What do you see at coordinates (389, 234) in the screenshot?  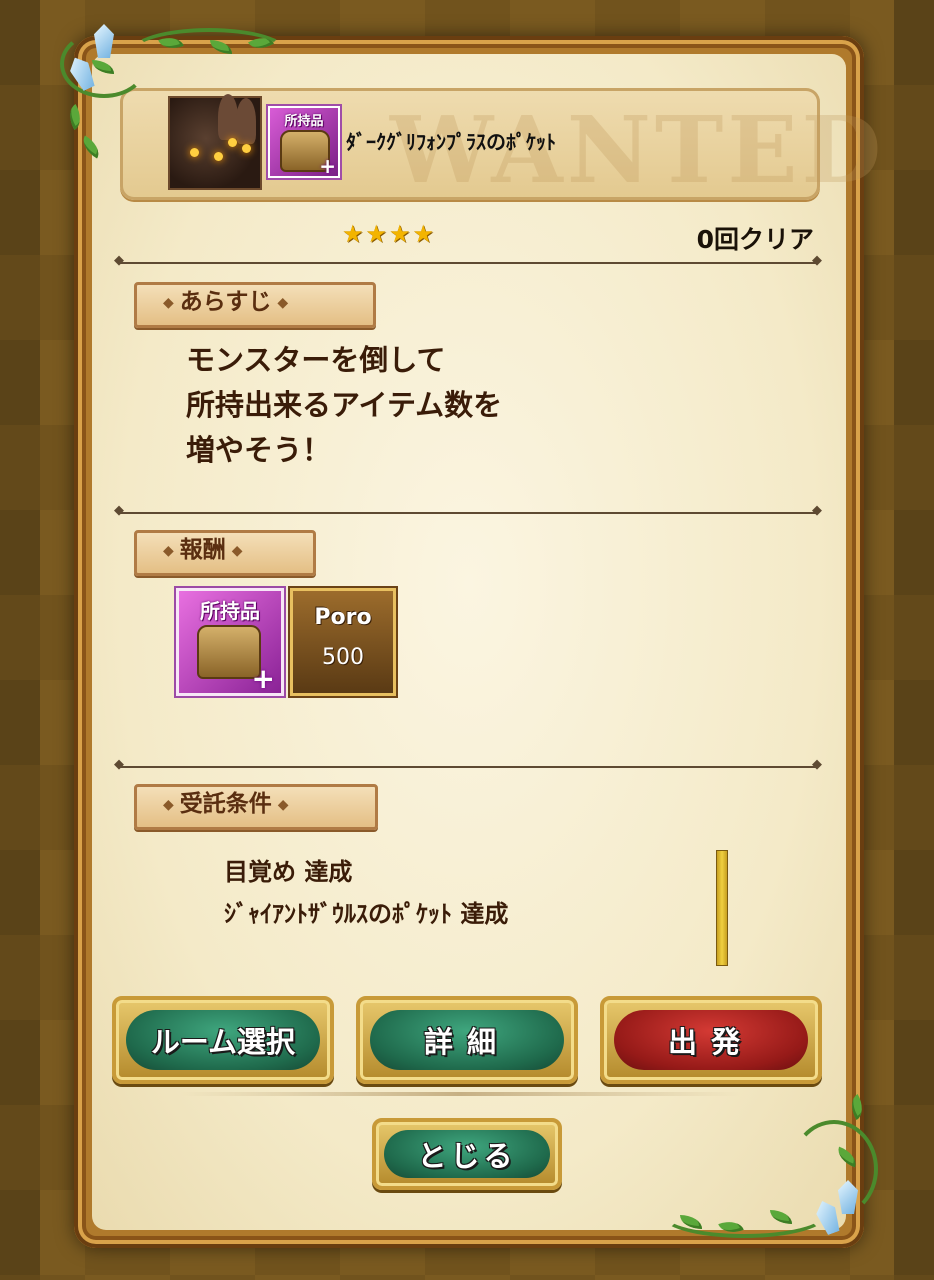 I see `difficulty-stars: ★★★★` at bounding box center [389, 234].